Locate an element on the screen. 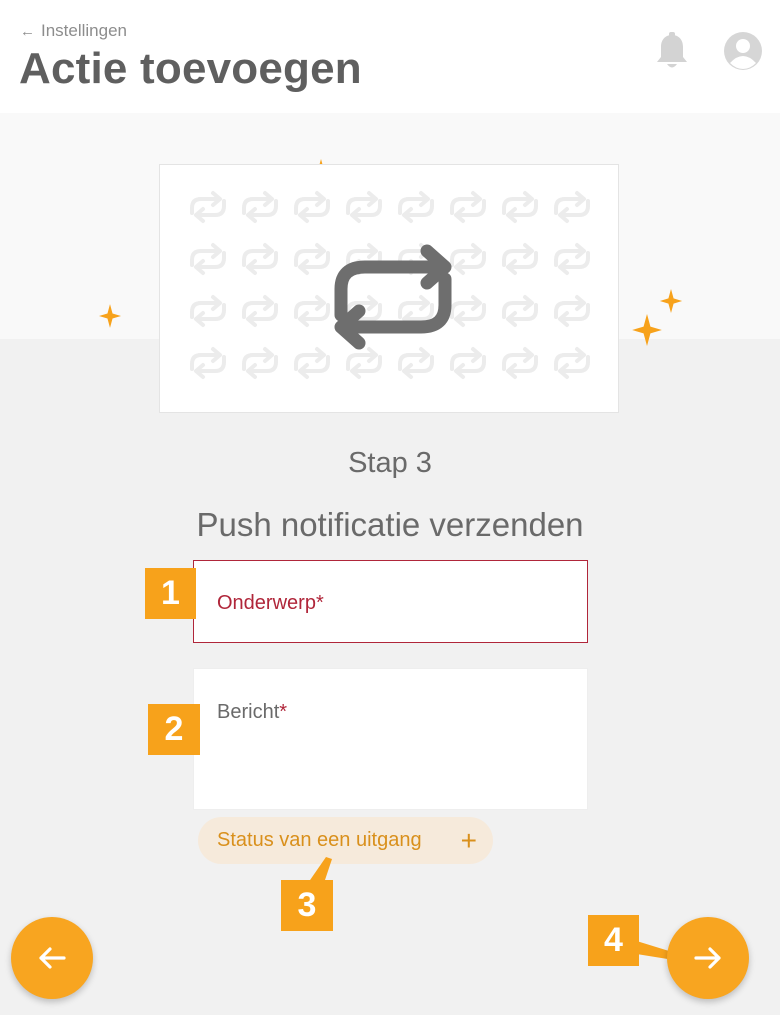  annotation-badge-2: 2 is located at coordinates (174, 729).